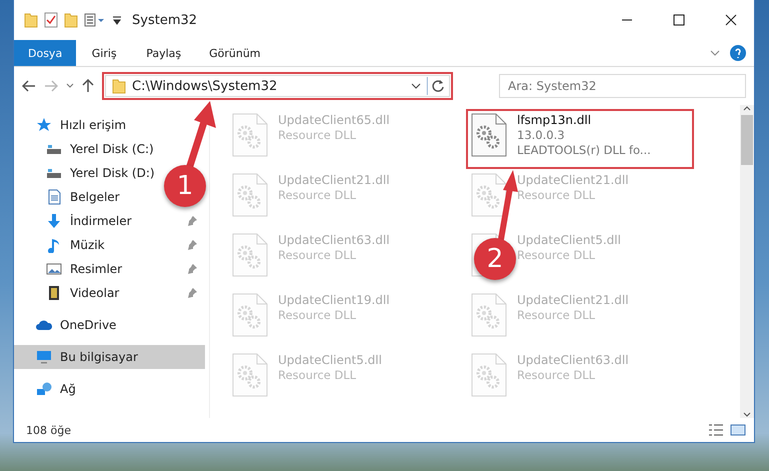  Describe the element at coordinates (235, 53) in the screenshot. I see `ribbon-tab: Görünüm` at that location.